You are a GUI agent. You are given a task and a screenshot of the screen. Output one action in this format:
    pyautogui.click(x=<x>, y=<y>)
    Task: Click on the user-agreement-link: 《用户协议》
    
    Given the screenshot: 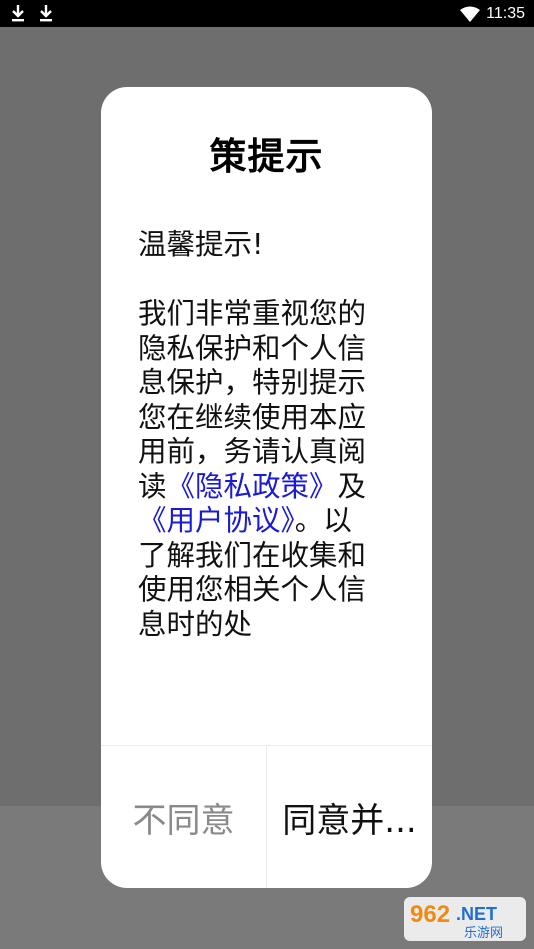 What is the action you would take?
    pyautogui.click(x=216, y=520)
    